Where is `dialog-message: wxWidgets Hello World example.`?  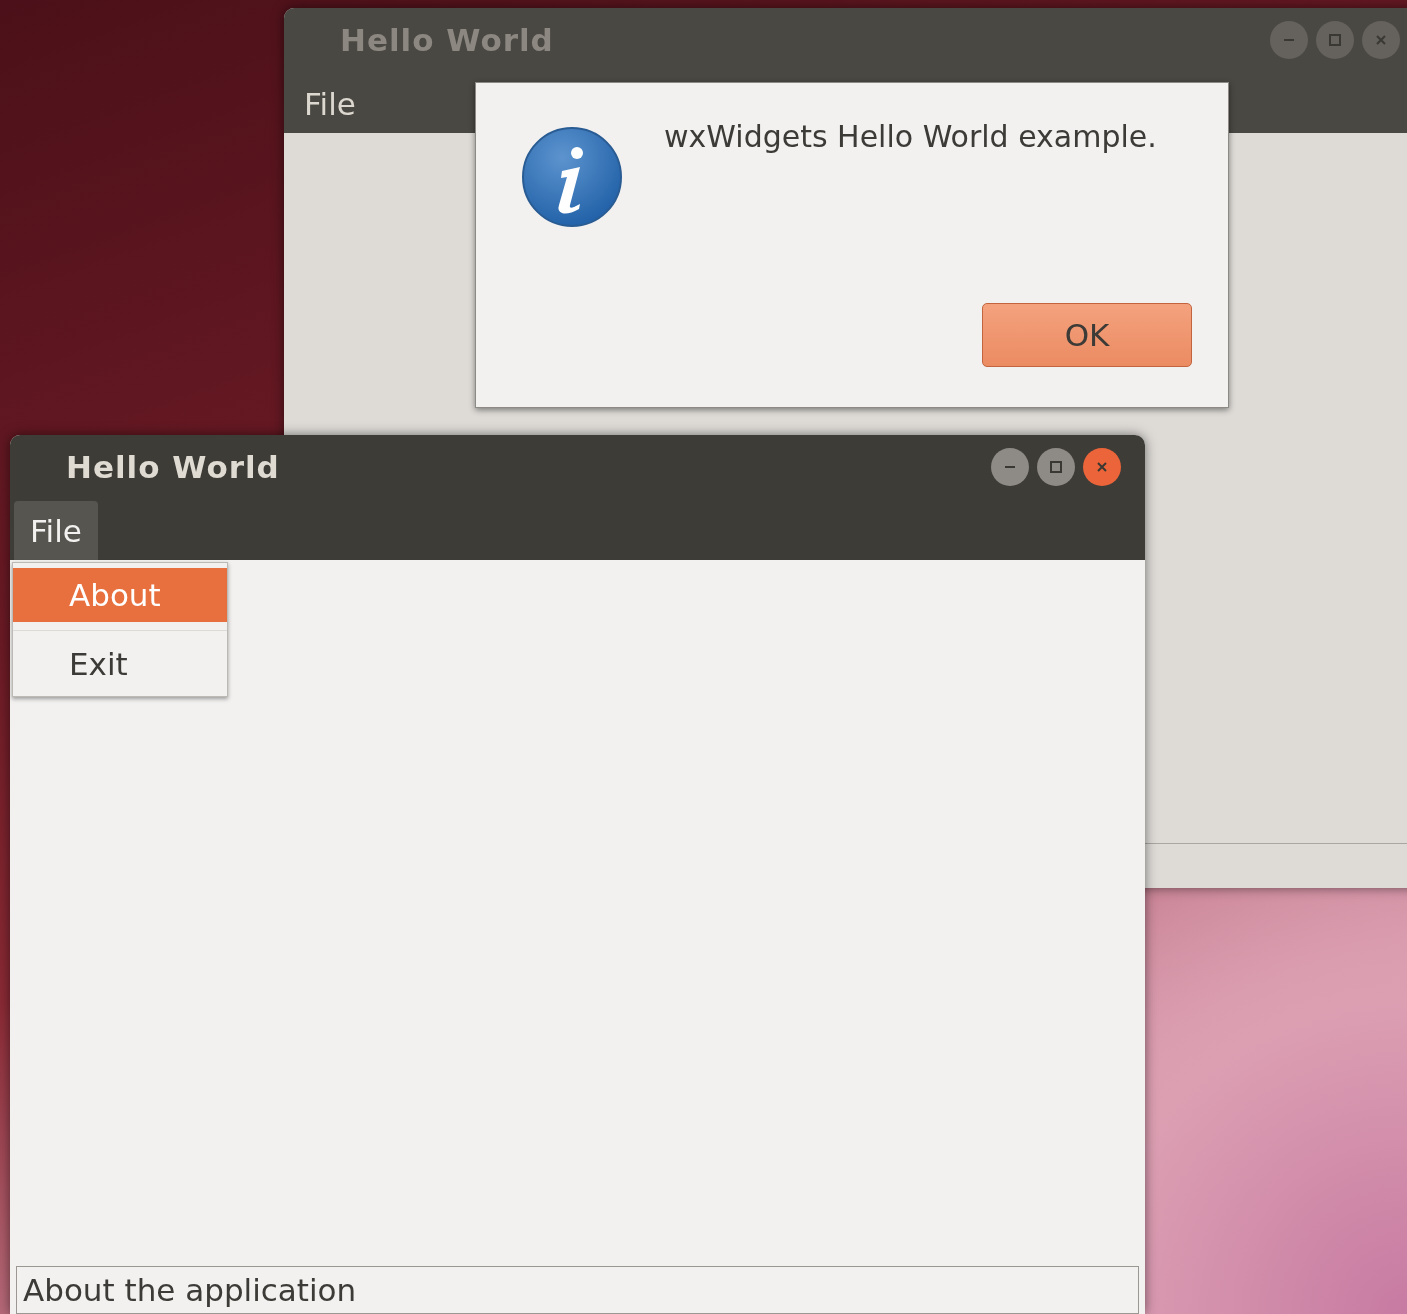 dialog-message: wxWidgets Hello World example. is located at coordinates (910, 136).